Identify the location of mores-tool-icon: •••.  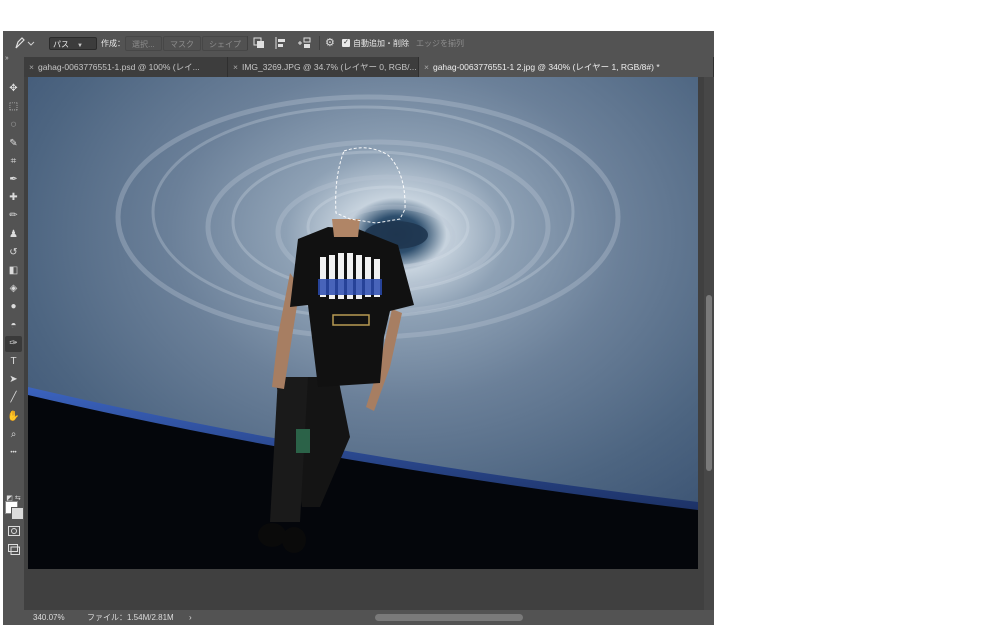
(13, 453).